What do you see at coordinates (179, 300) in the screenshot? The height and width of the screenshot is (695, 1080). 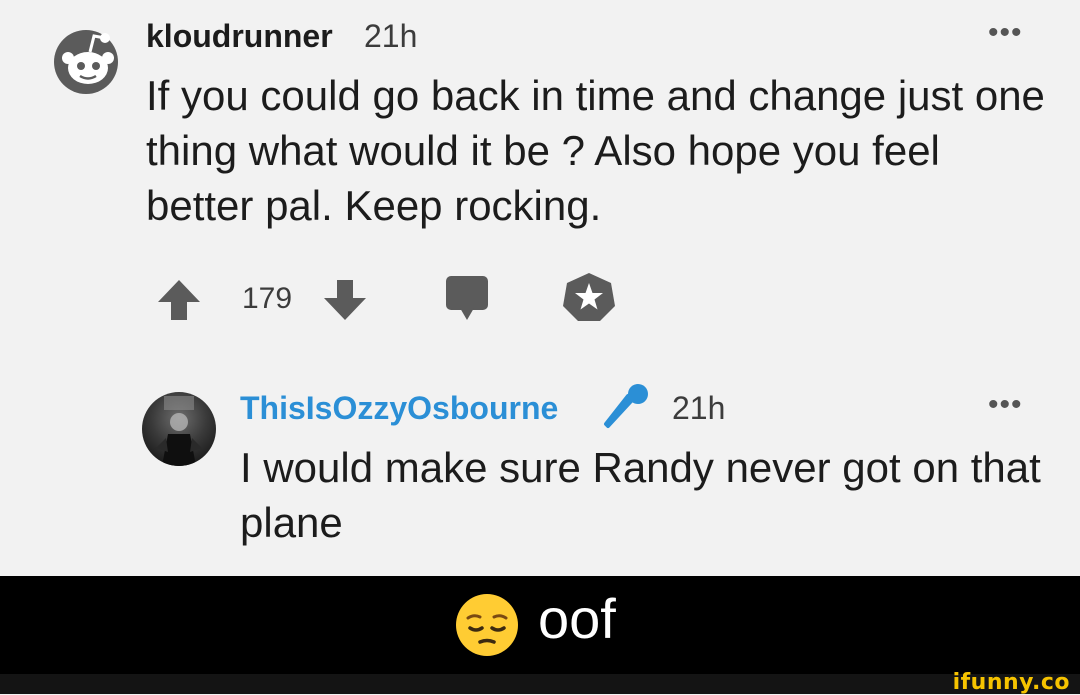 I see `upvote-arrow-icon` at bounding box center [179, 300].